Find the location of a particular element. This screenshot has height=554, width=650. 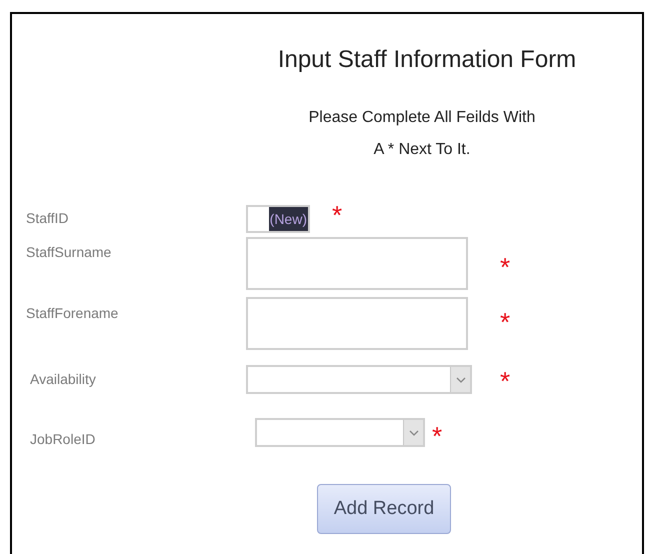

add-record-button: Add Record is located at coordinates (384, 509).